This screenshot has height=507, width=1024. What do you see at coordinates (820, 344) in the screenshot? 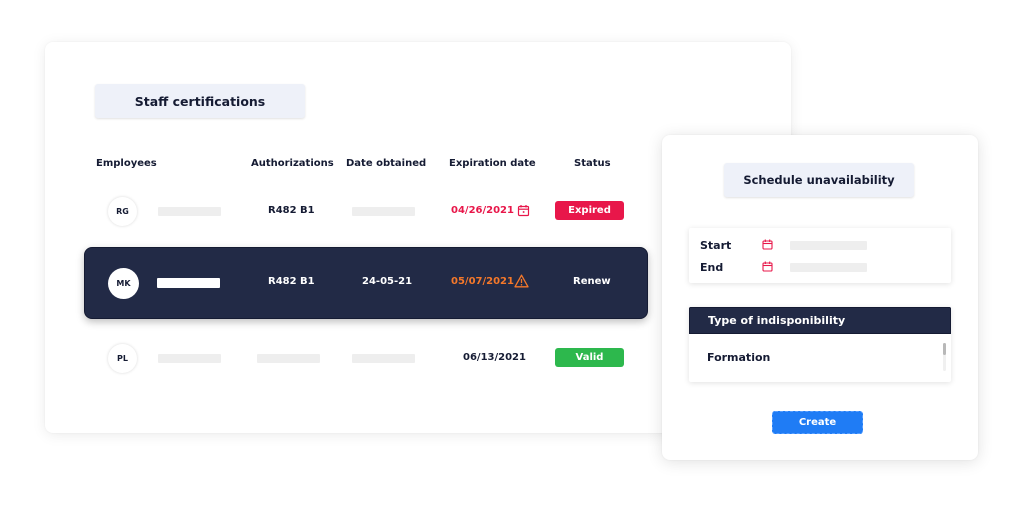
I see `type-select: Type of indisponibility Formation` at bounding box center [820, 344].